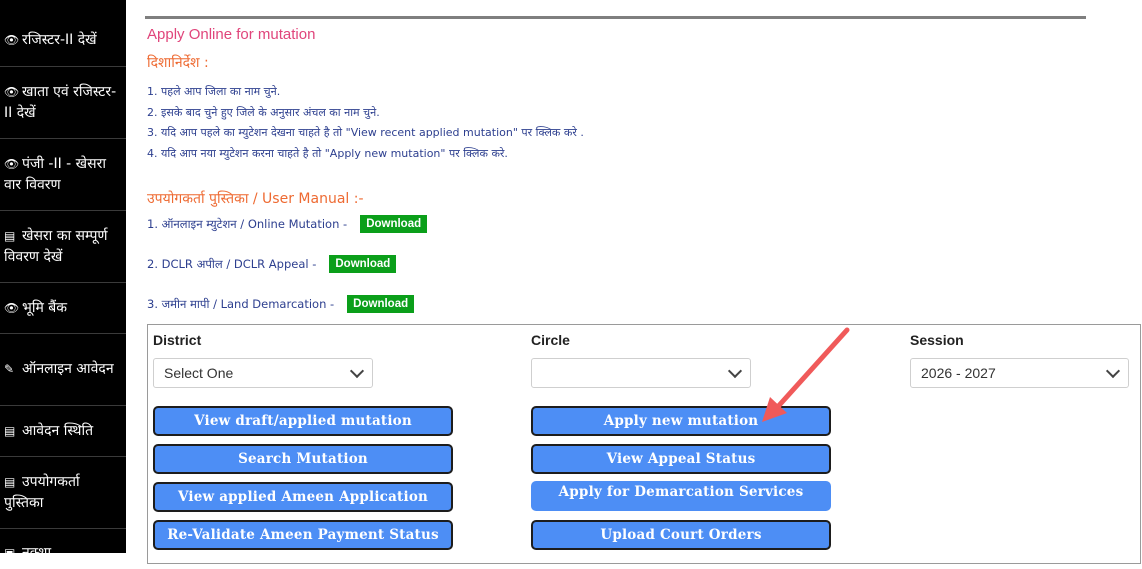 The image size is (1142, 569). I want to click on sidebar-item-label: भूमि बैंक, so click(45, 307).